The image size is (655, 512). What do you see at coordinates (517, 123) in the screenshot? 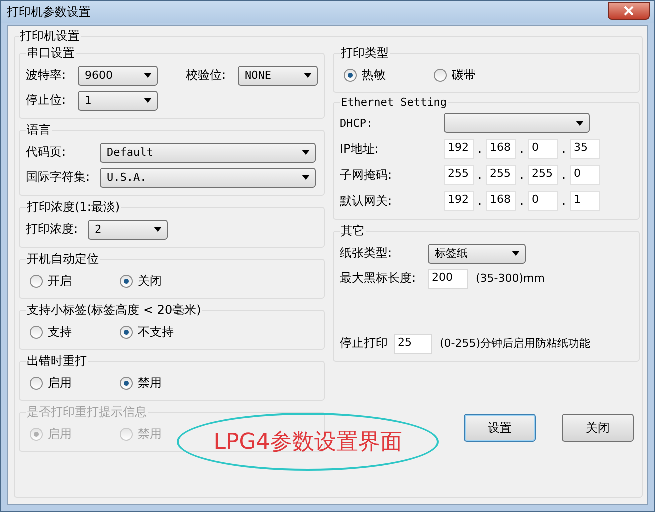
I see `dropdown` at bounding box center [517, 123].